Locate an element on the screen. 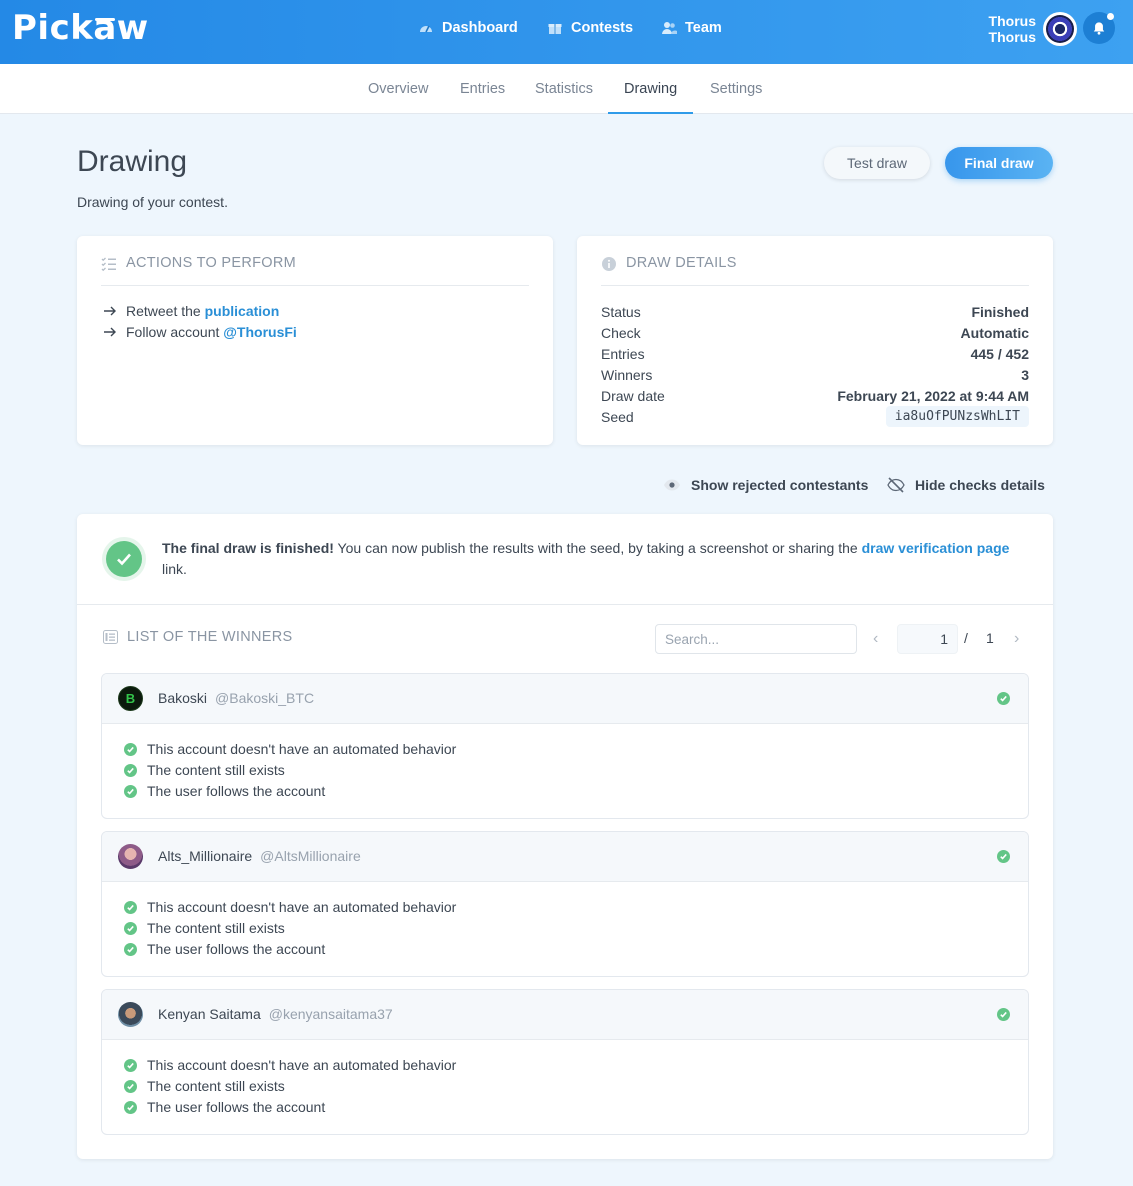 This screenshot has height=1186, width=1133. winner-name: Bakoski is located at coordinates (183, 698).